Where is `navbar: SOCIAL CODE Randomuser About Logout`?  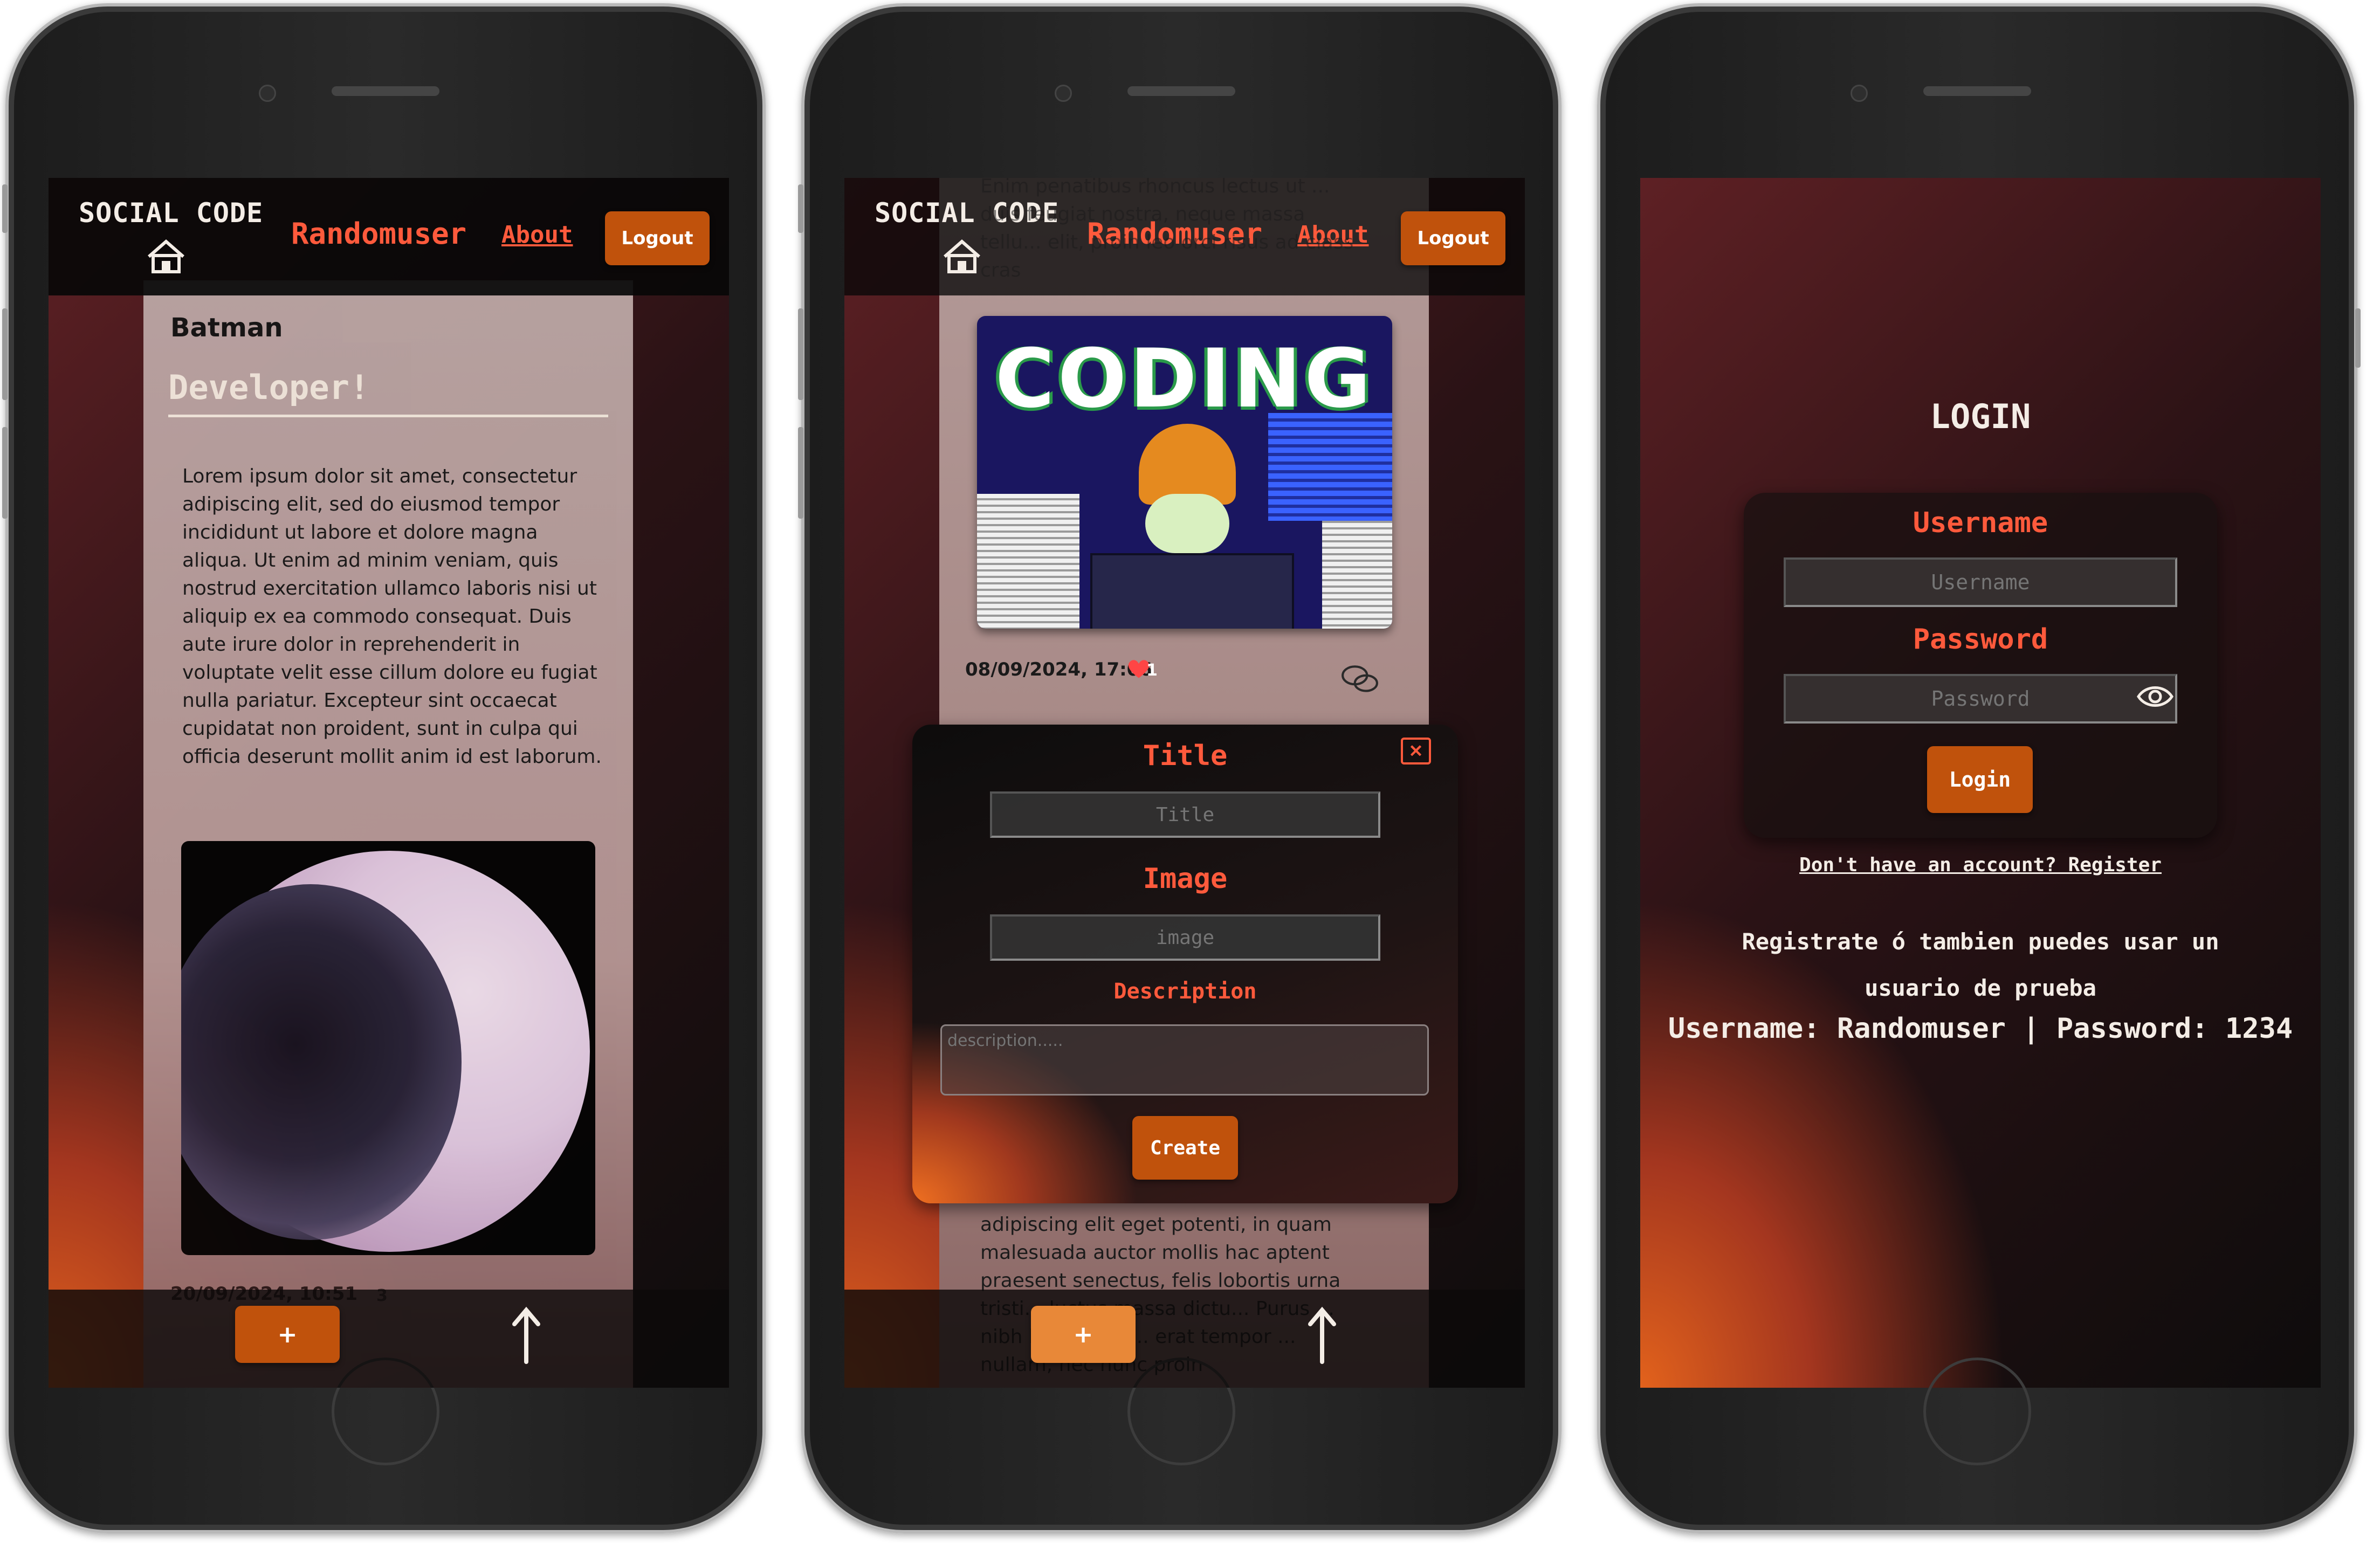
navbar: SOCIAL CODE Randomuser About Logout is located at coordinates (389, 236).